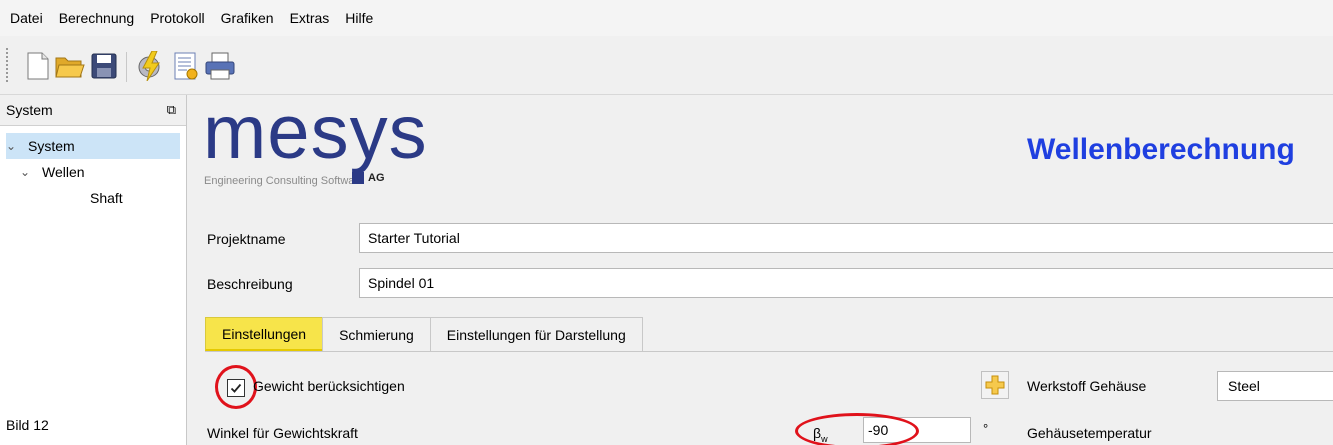  What do you see at coordinates (376, 178) in the screenshot?
I see `logo-suffix-text: AG` at bounding box center [376, 178].